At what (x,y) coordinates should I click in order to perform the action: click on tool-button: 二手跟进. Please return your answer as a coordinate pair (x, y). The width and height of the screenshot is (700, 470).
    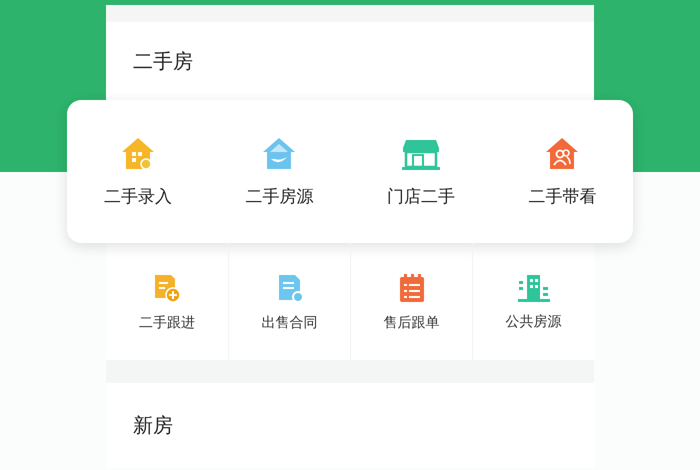
    Looking at the image, I should click on (167, 301).